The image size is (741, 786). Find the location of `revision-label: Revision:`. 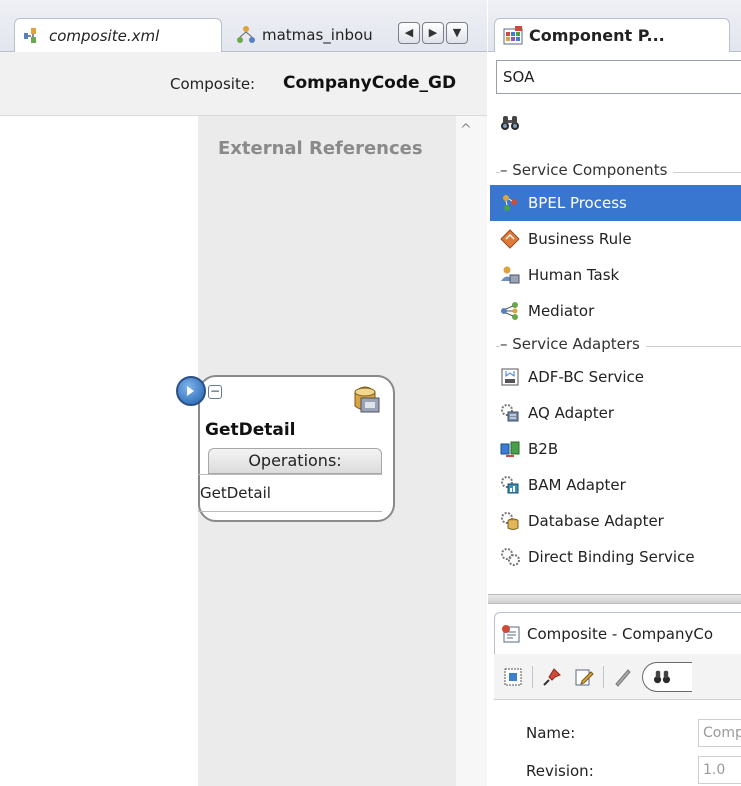

revision-label: Revision: is located at coordinates (560, 771).